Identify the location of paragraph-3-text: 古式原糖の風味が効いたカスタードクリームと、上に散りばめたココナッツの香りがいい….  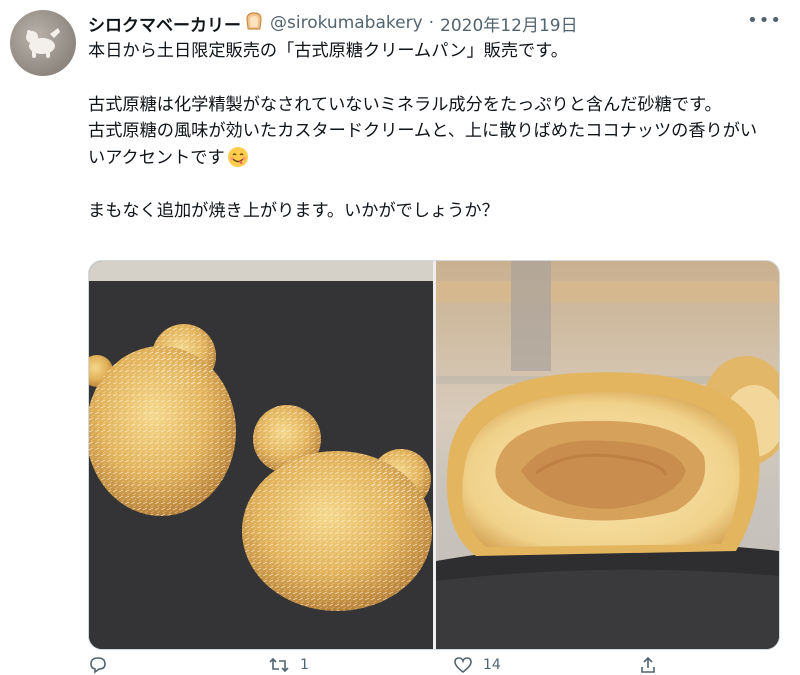
(423, 144).